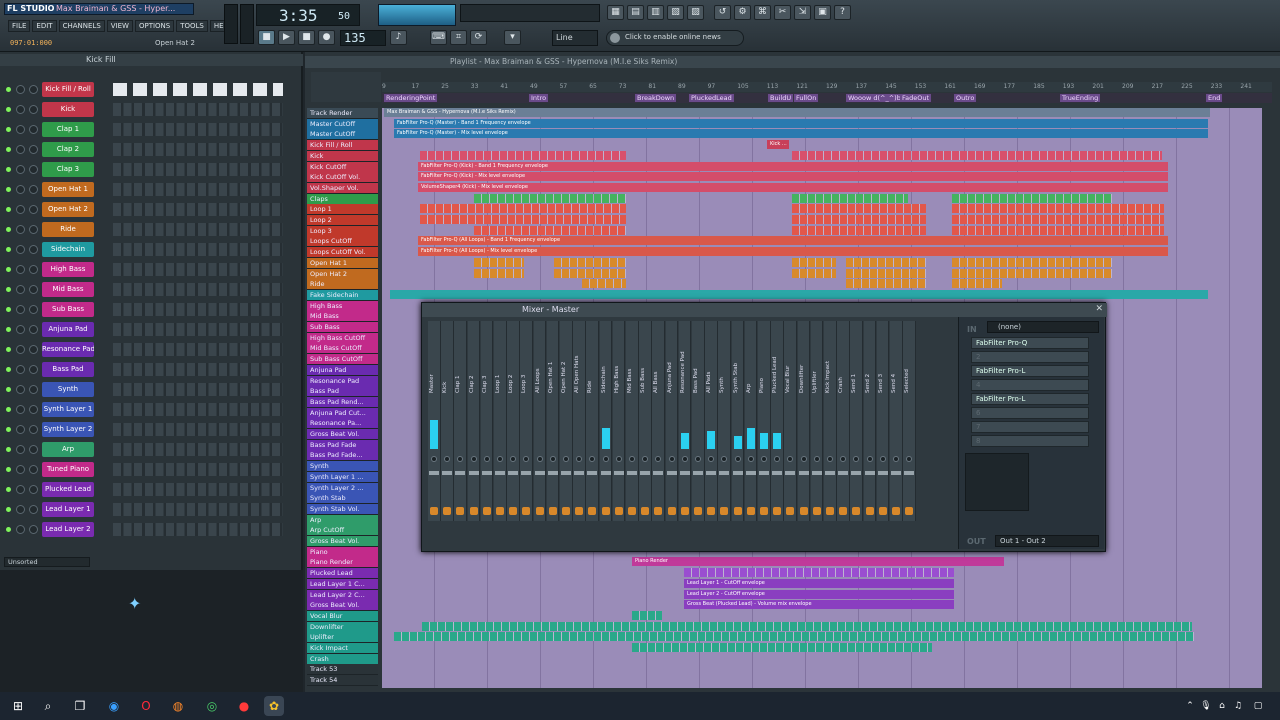  I want to click on mixer-strip: All Loops, so click(540, 421).